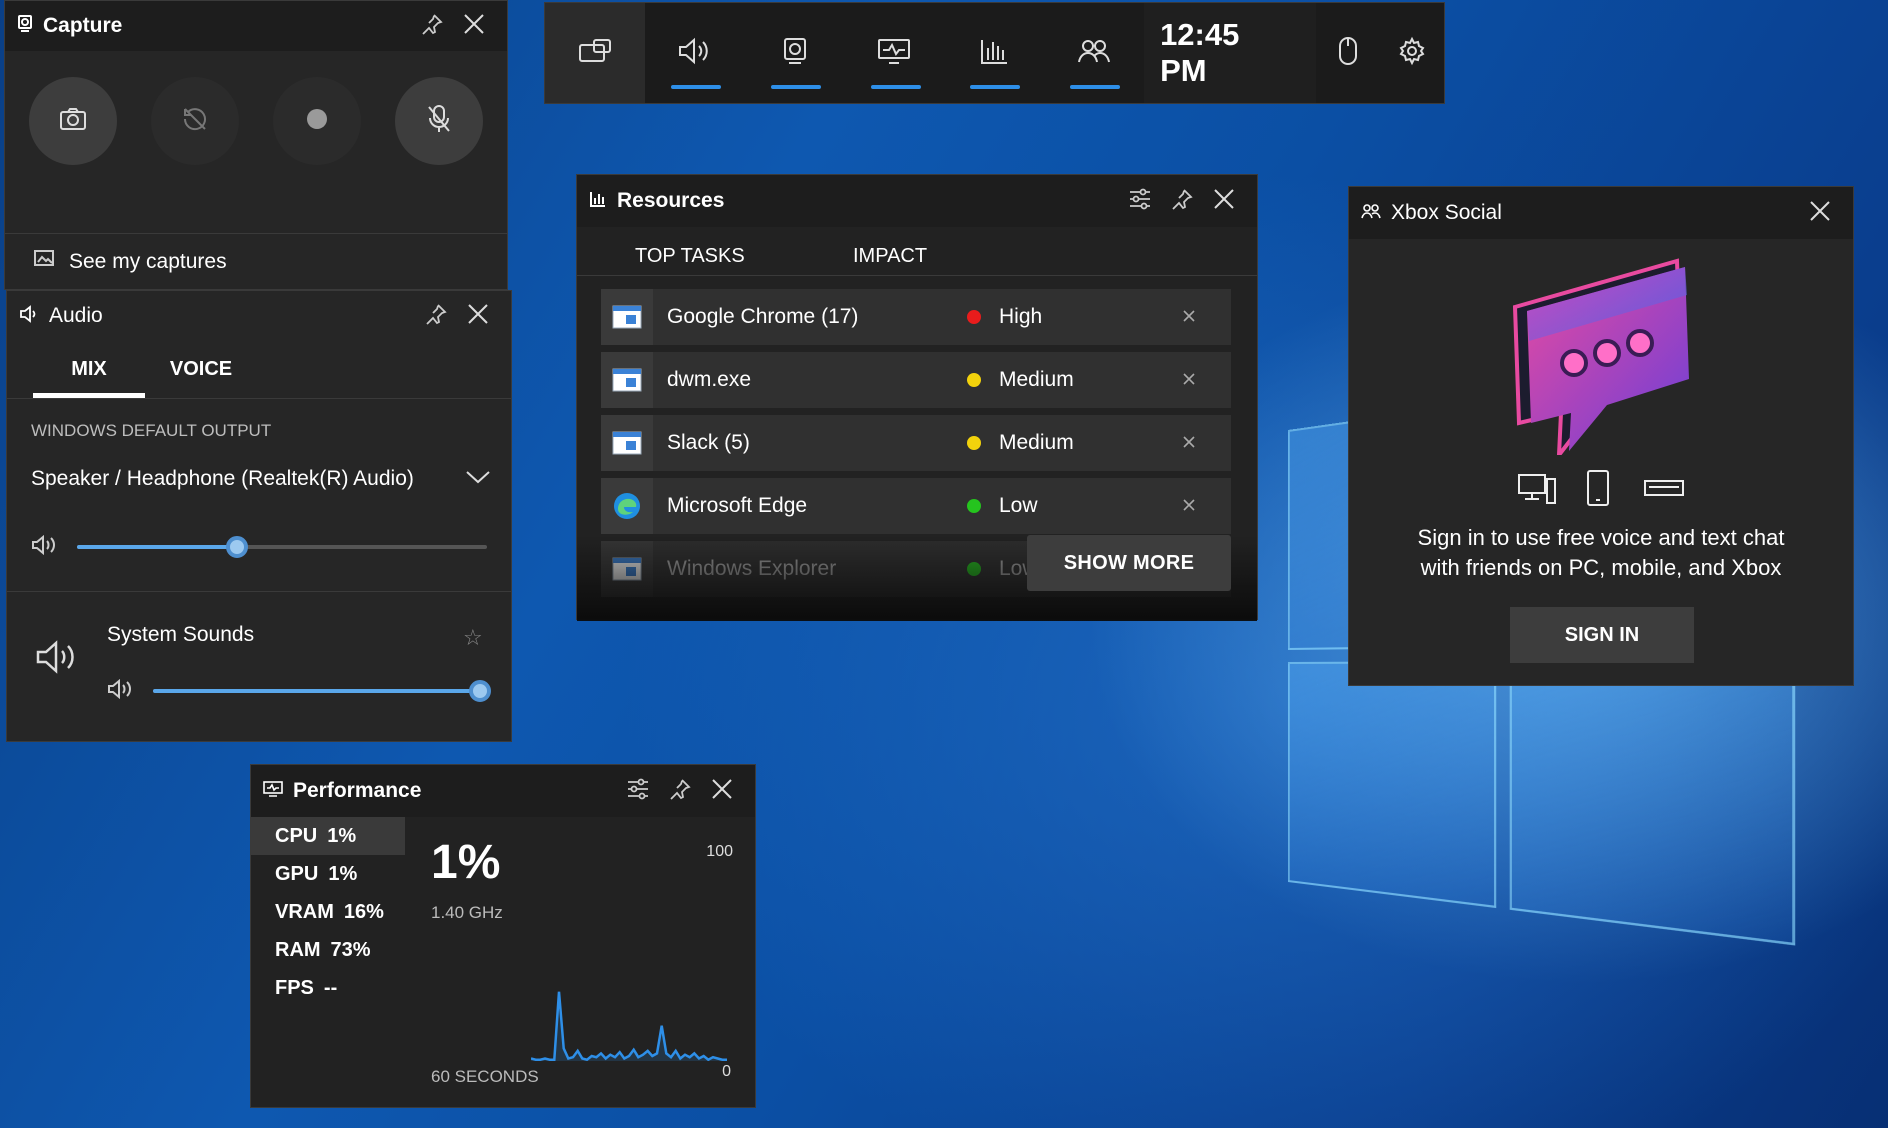 Image resolution: width=1888 pixels, height=1128 pixels. I want to click on mic-toggle-button, so click(439, 121).